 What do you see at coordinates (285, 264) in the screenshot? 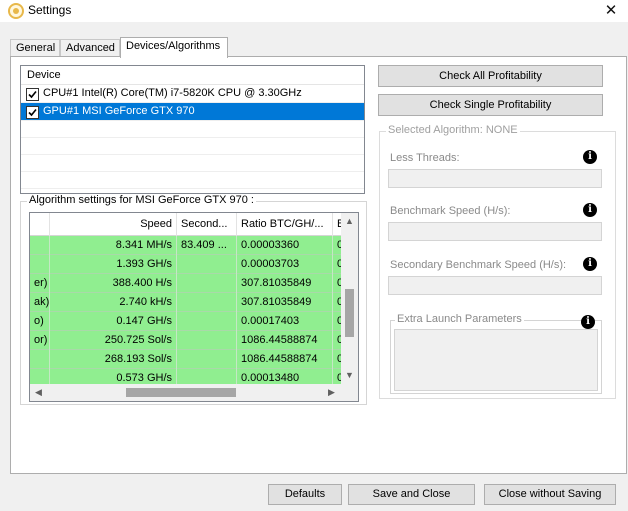
I see `ratio-cell: 0.00003703` at bounding box center [285, 264].